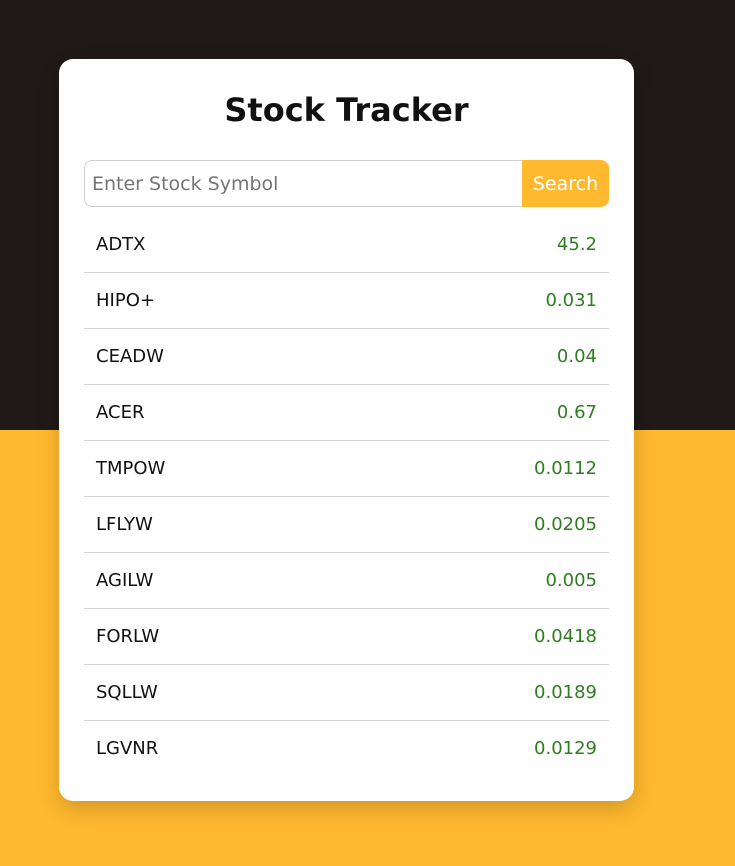  What do you see at coordinates (127, 692) in the screenshot?
I see `stock-symbol: SQLLW` at bounding box center [127, 692].